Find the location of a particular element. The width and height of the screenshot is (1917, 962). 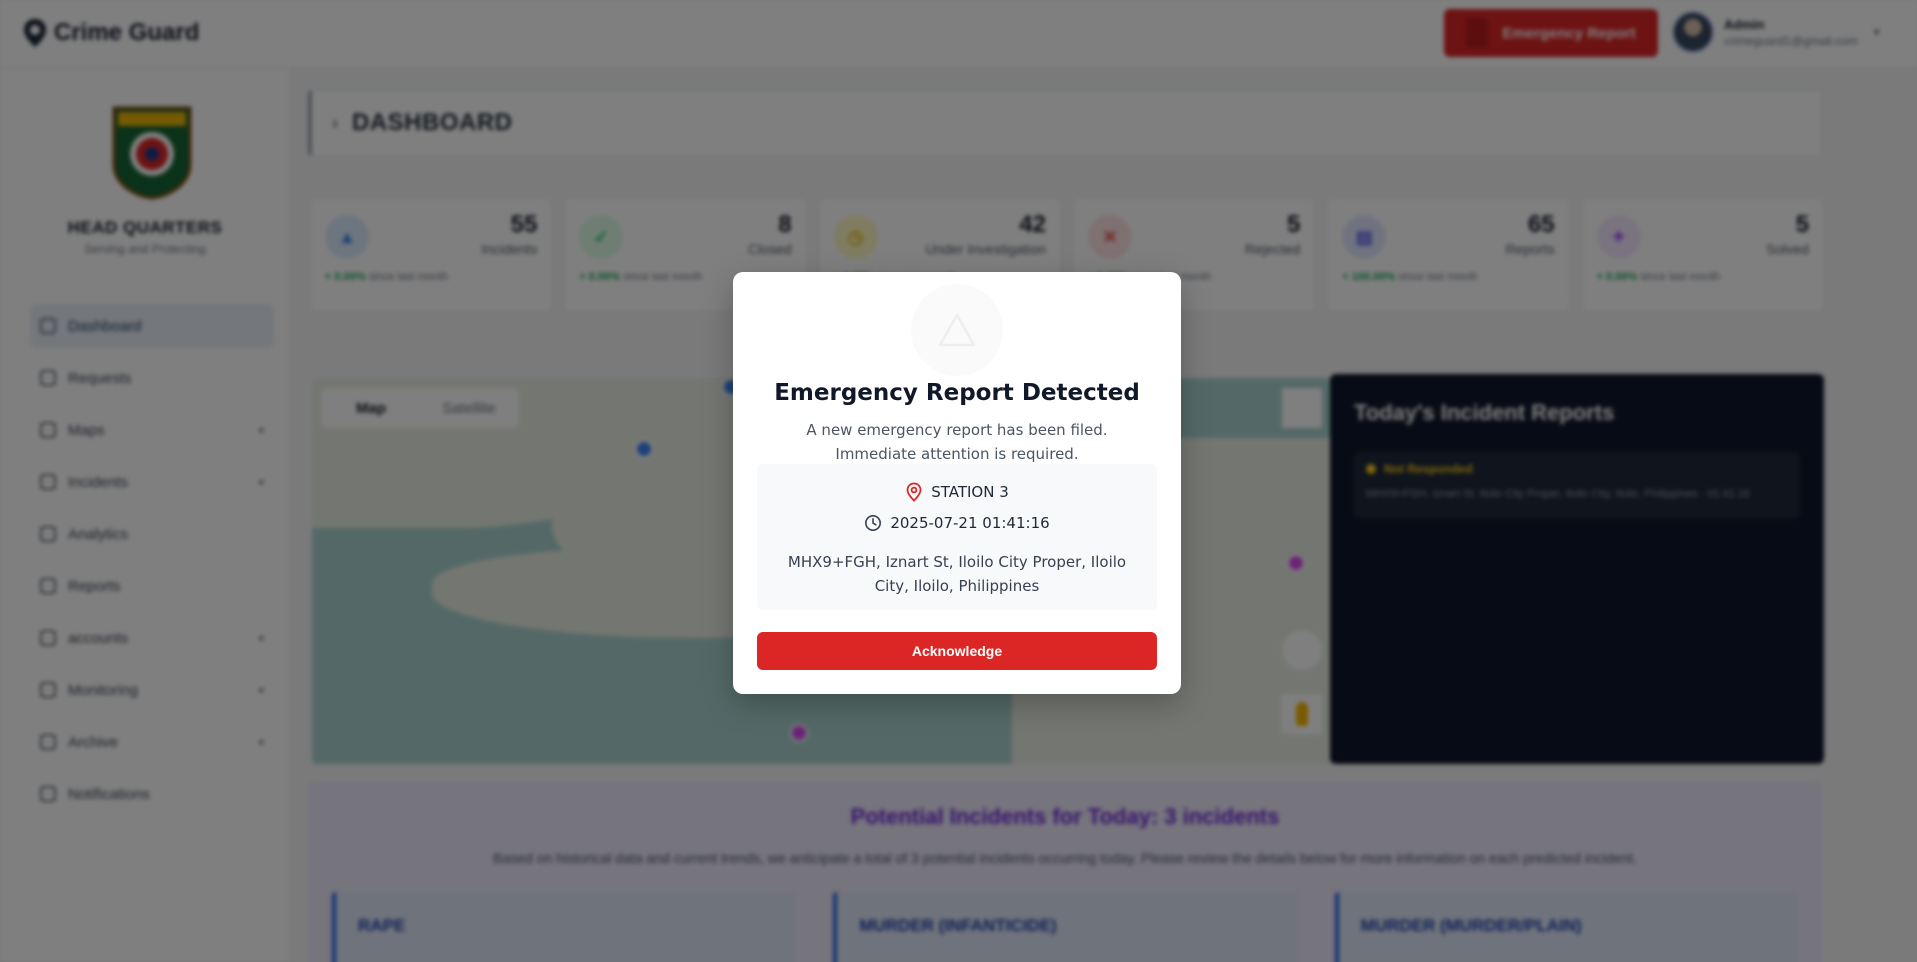

station-row: STATION 3 is located at coordinates (957, 492).